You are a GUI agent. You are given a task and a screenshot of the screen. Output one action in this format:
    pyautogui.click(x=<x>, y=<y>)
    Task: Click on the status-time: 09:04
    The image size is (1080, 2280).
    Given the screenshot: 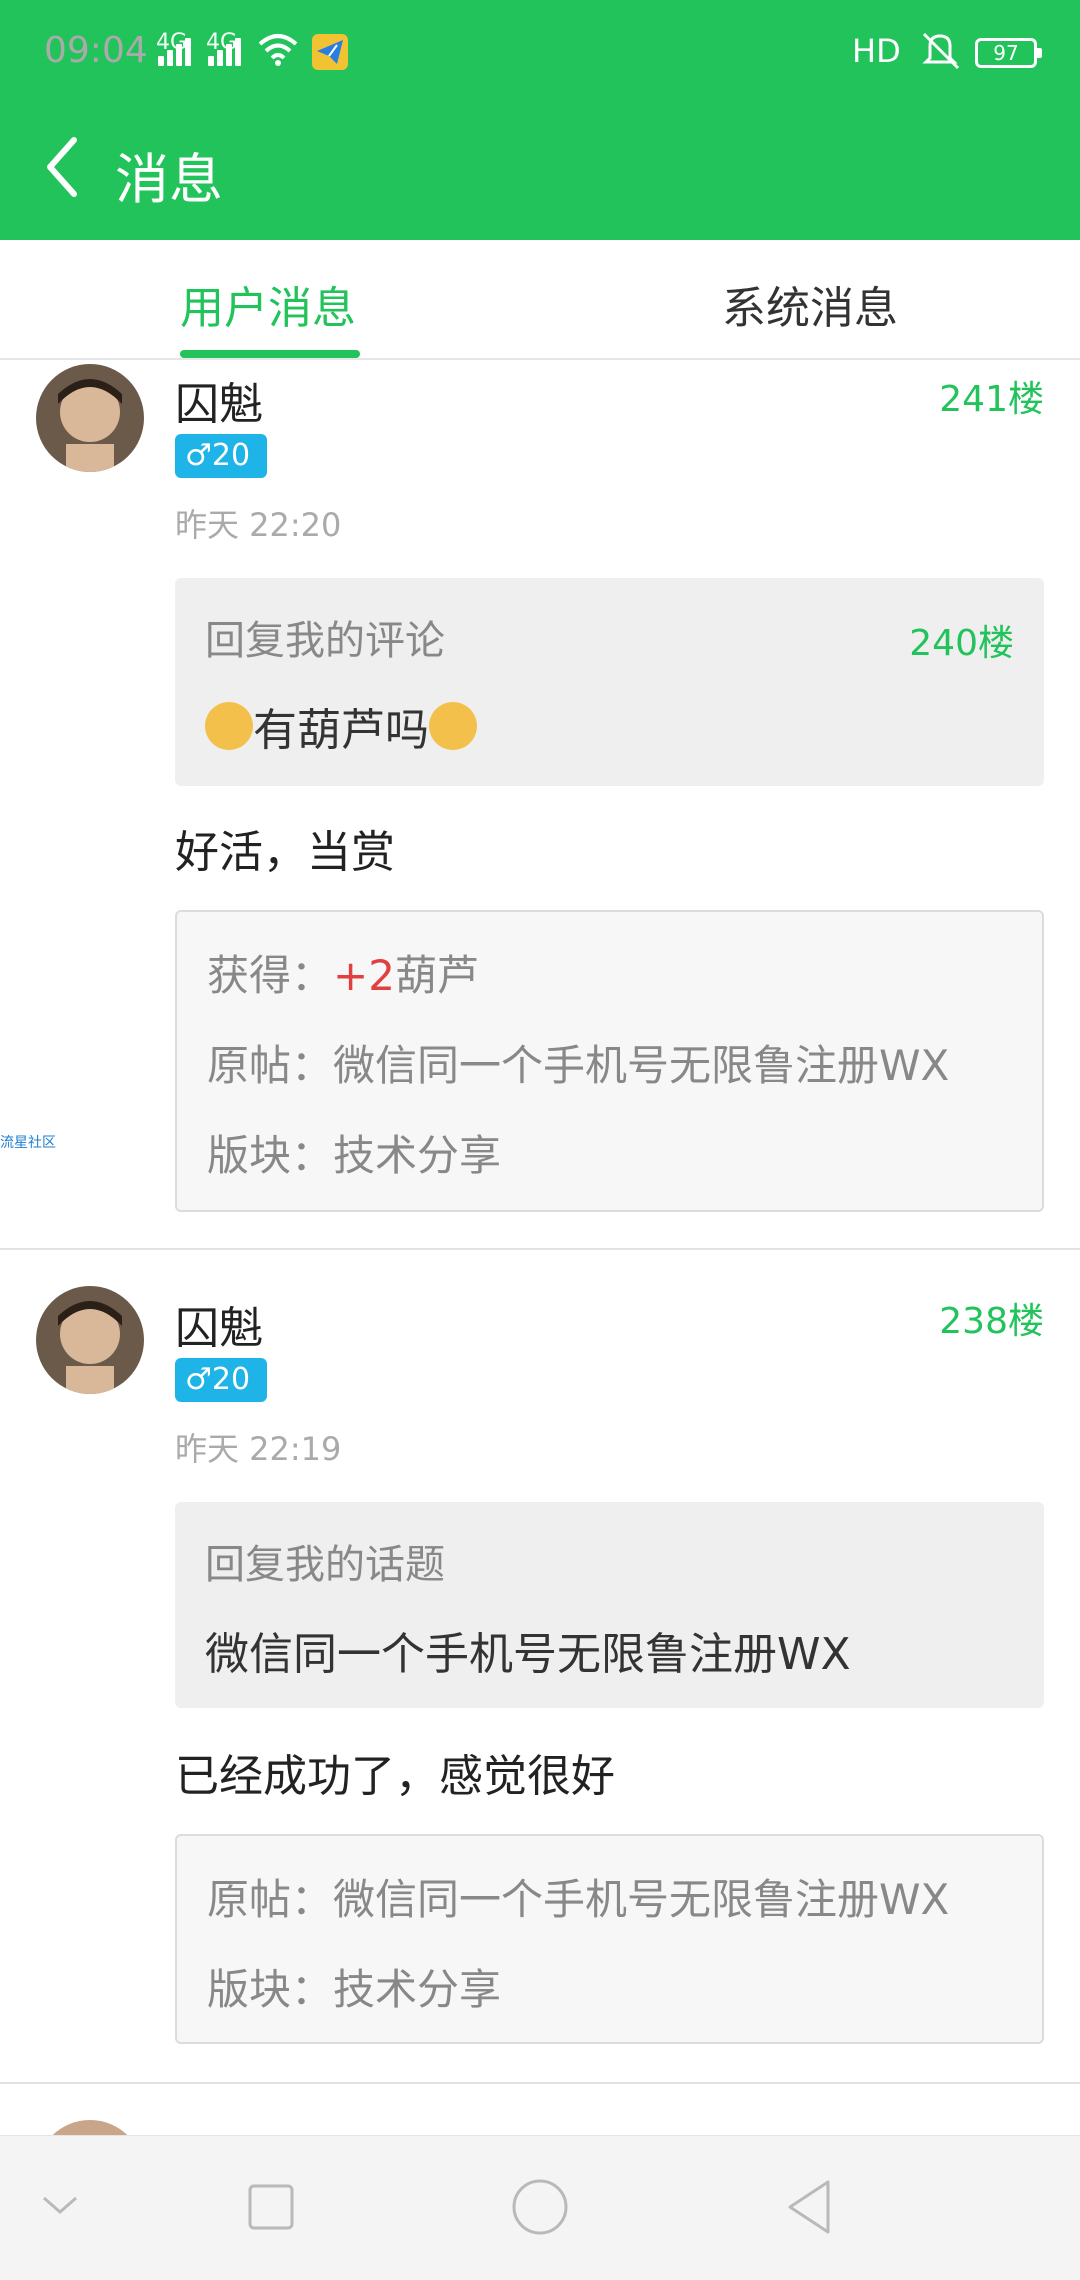 What is the action you would take?
    pyautogui.click(x=96, y=50)
    